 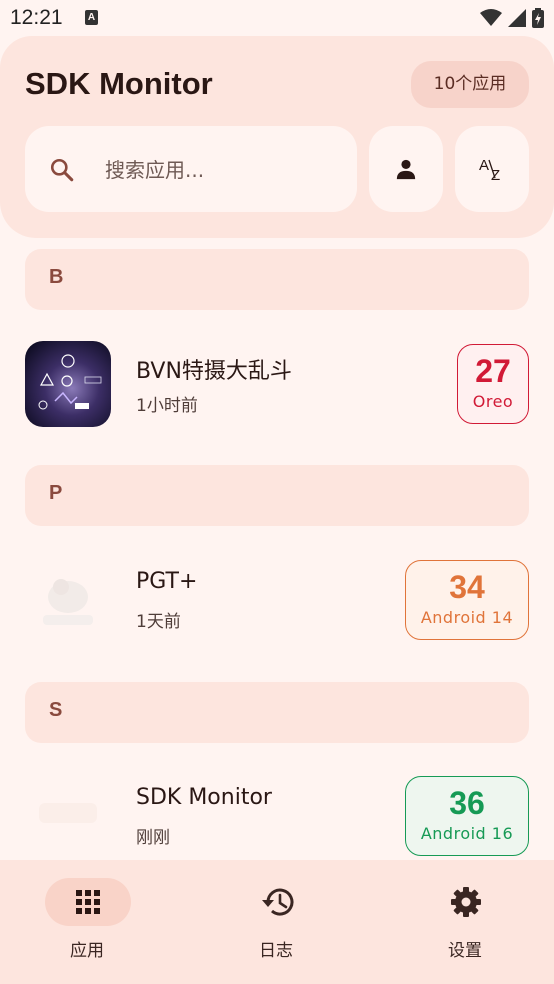 I want to click on sort-button: A Z, so click(x=492, y=169).